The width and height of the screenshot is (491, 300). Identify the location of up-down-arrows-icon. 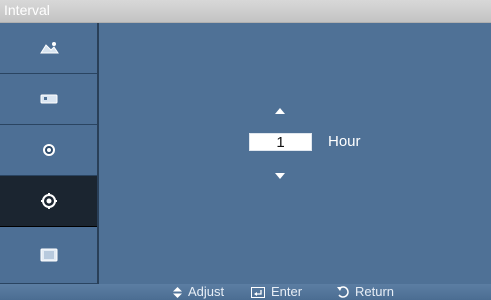
(177, 292).